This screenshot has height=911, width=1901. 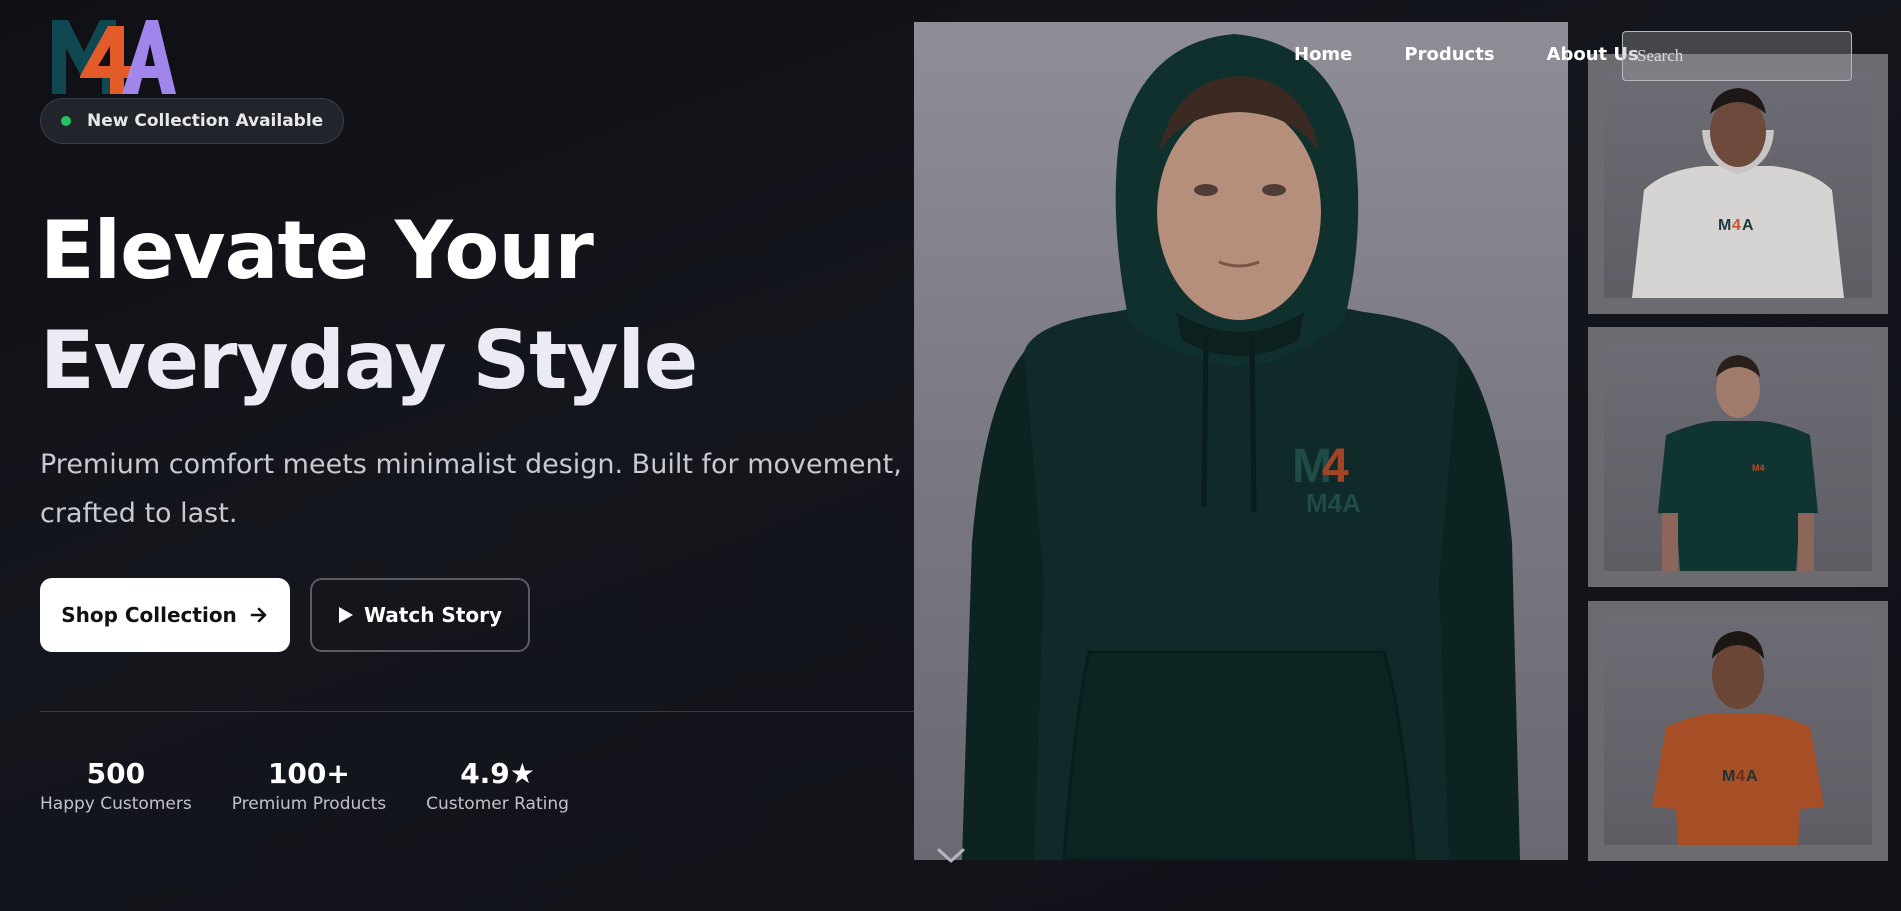 I want to click on top-nav: Home Products About Us, so click(x=1466, y=54).